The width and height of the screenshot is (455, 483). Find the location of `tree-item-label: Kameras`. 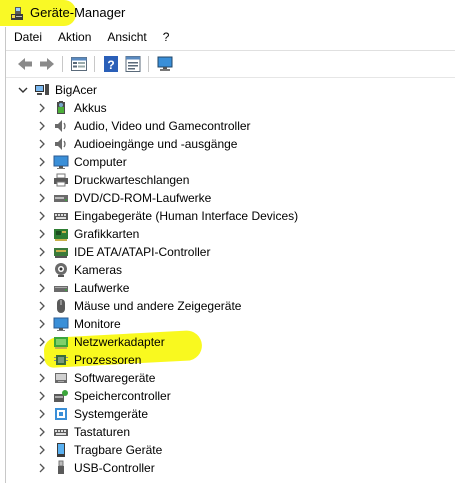

tree-item-label: Kameras is located at coordinates (98, 270).